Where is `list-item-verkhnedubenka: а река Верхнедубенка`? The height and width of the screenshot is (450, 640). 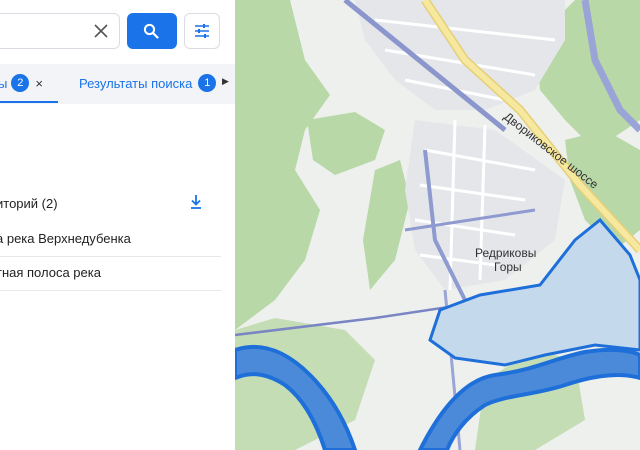 list-item-verkhnedubenka: а река Верхнедубенка is located at coordinates (110, 241).